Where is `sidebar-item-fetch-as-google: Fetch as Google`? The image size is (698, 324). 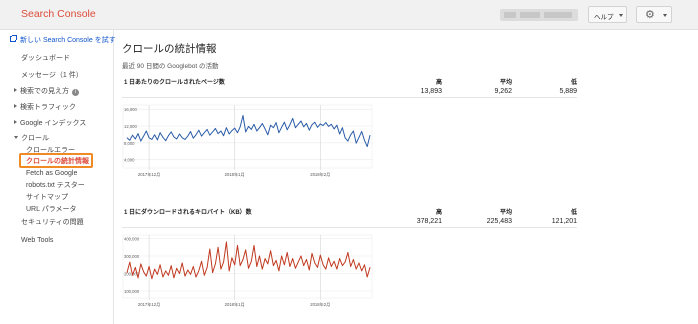
sidebar-item-fetch-as-google: Fetch as Google is located at coordinates (51, 173).